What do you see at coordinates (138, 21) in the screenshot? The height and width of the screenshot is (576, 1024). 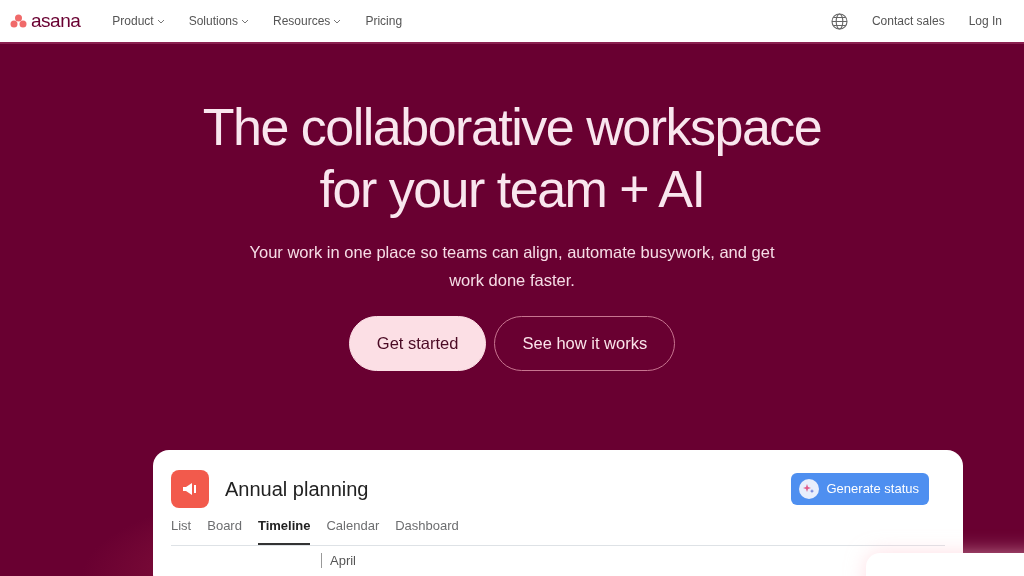 I see `nav-link: Product` at bounding box center [138, 21].